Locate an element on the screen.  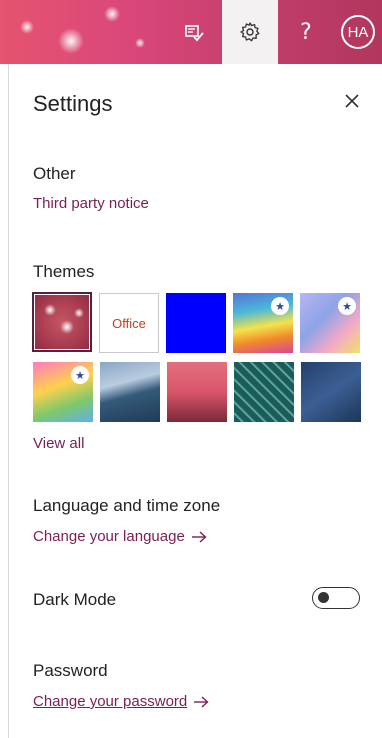
account-button: HA is located at coordinates (358, 32).